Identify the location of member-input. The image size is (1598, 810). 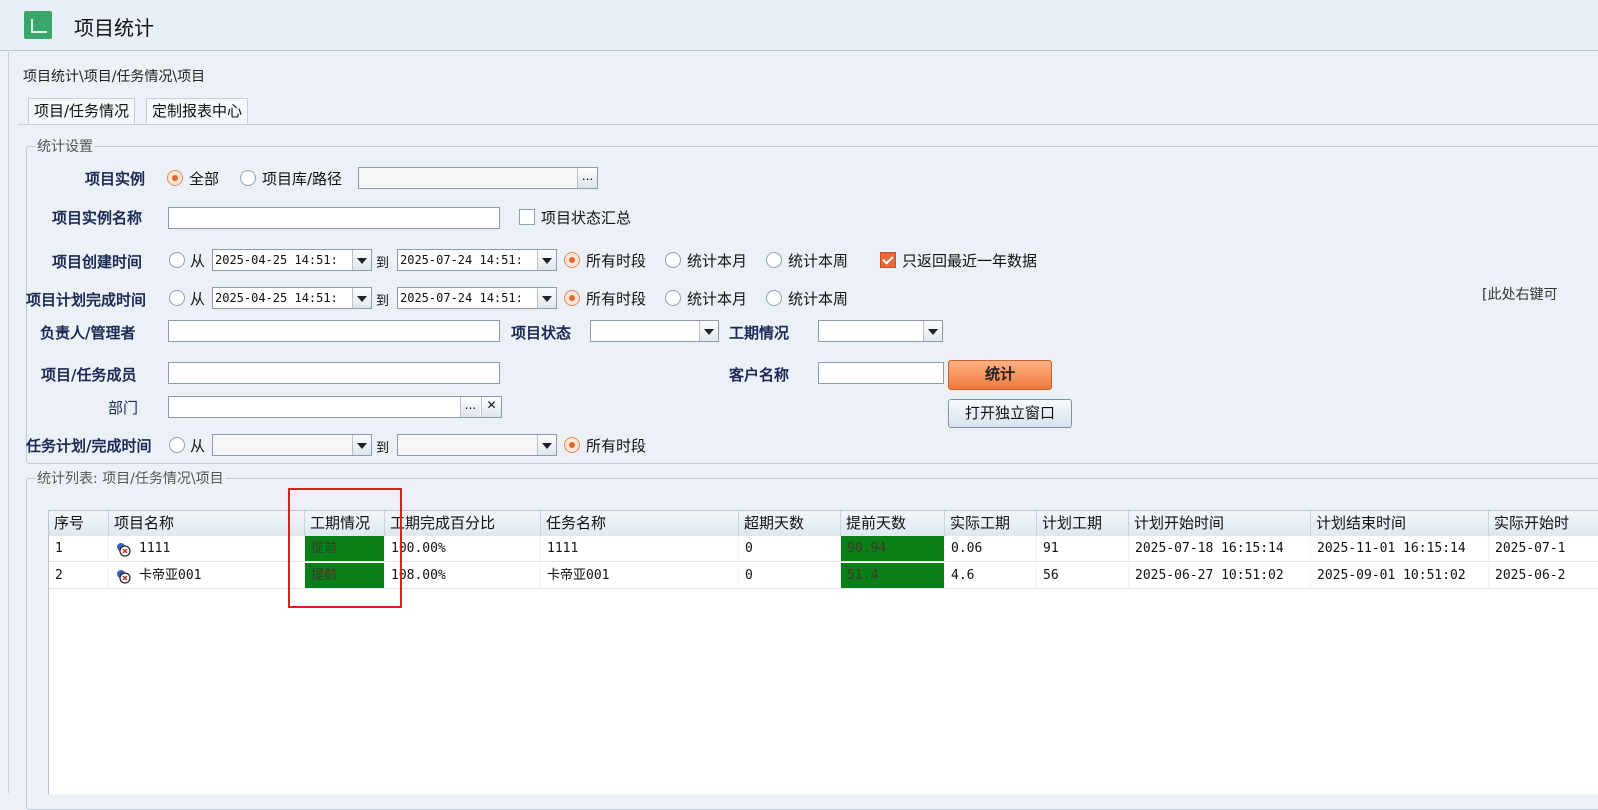
(334, 373).